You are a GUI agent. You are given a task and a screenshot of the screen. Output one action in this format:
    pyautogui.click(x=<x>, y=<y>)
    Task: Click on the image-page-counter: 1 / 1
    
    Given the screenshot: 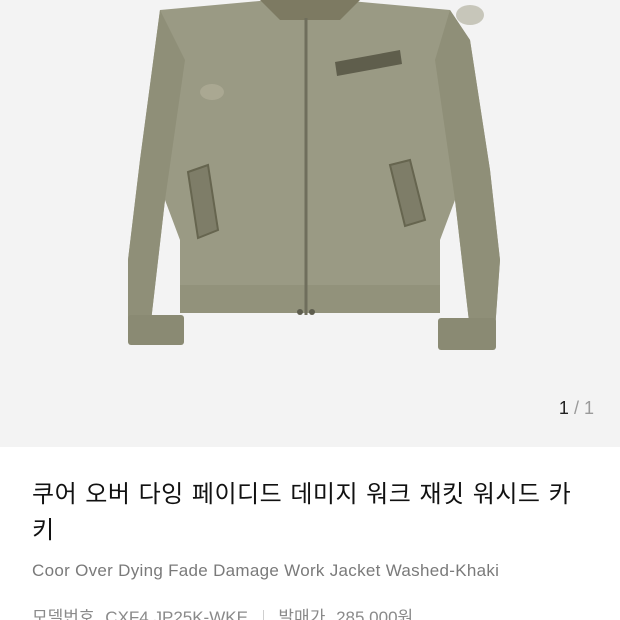 What is the action you would take?
    pyautogui.click(x=576, y=408)
    